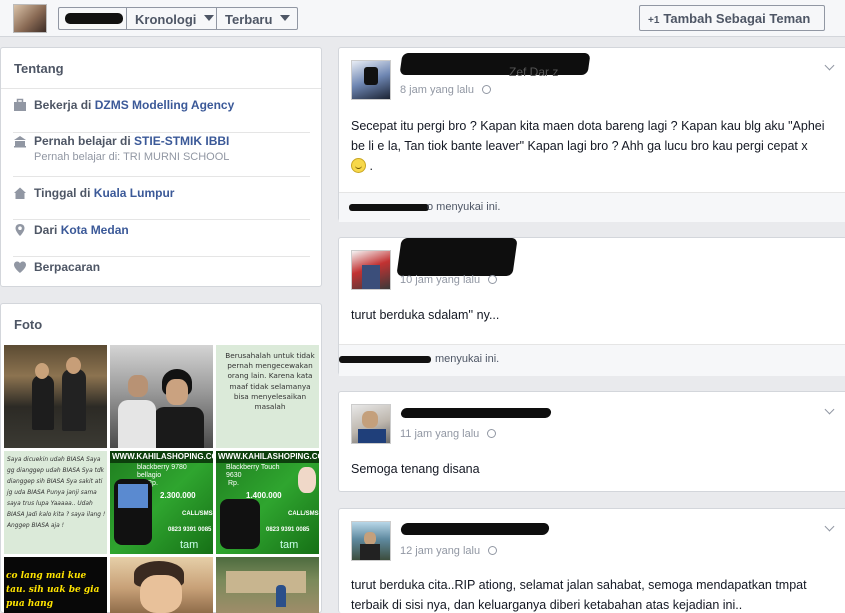  Describe the element at coordinates (162, 471) in the screenshot. I see `bb-model: blackberry 9780 bellagio` at that location.